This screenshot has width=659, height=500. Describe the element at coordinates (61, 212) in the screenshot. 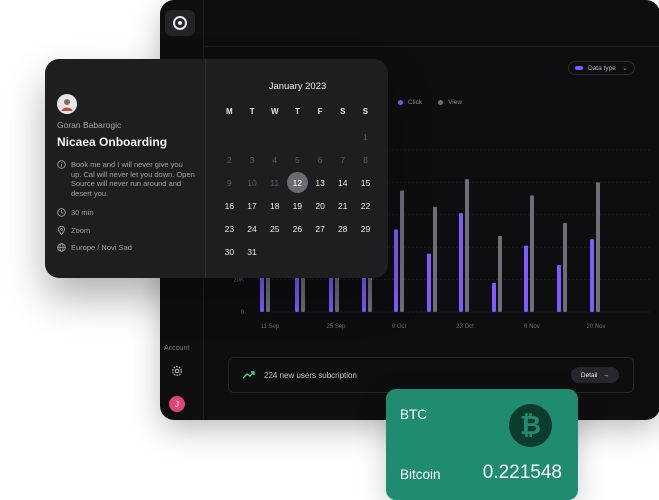

I see `clock-icon` at that location.